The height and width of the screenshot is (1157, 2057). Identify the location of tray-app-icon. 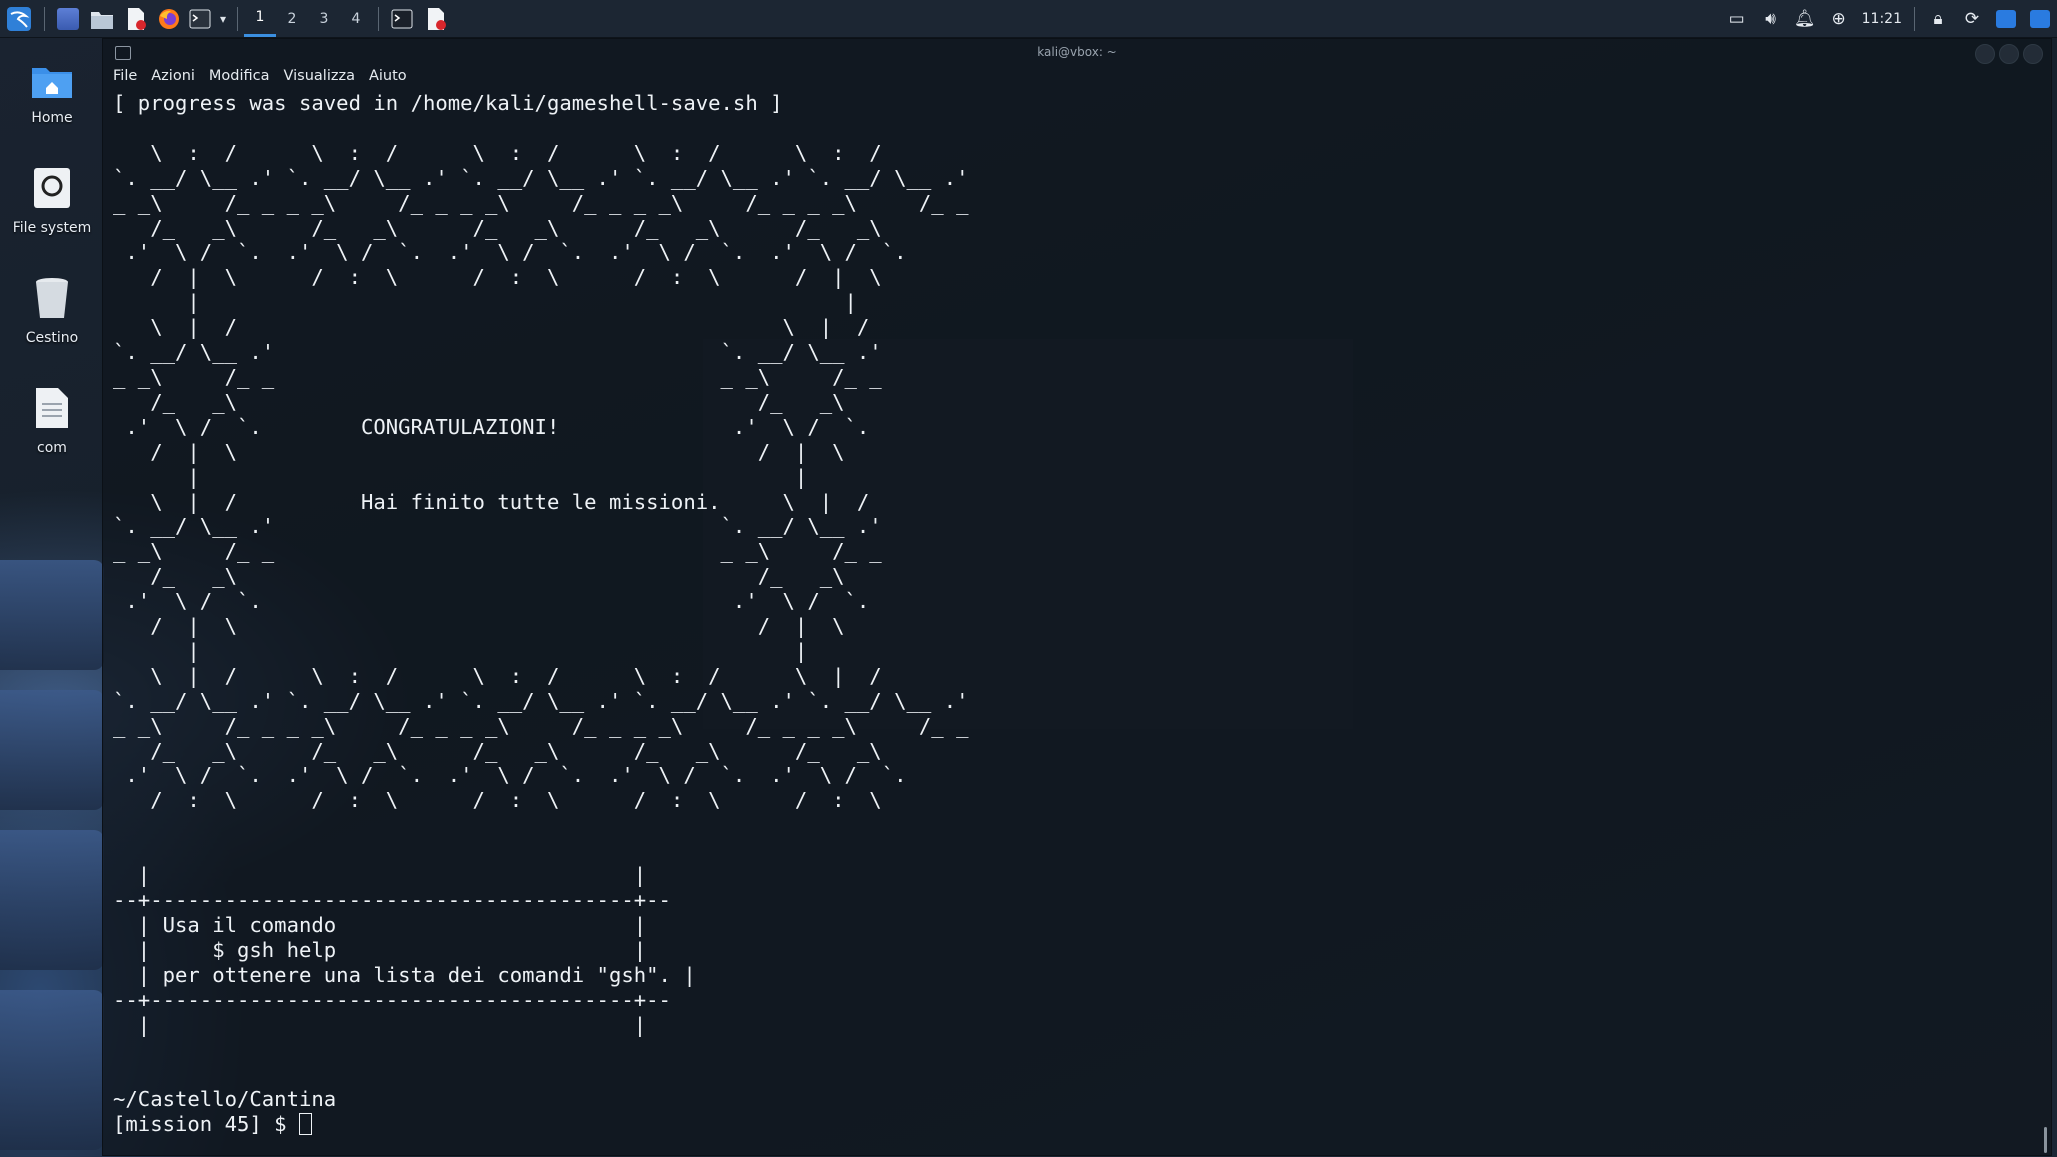
(2006, 18).